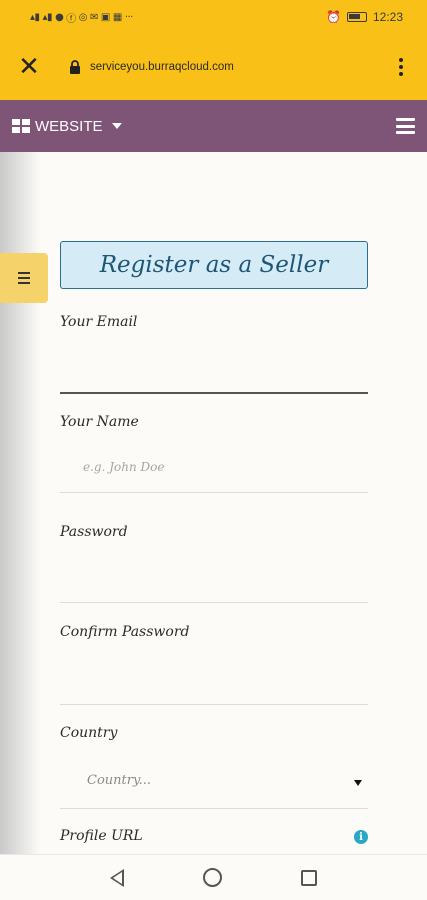 Image resolution: width=427 pixels, height=900 pixels. What do you see at coordinates (105, 17) in the screenshot?
I see `photo-icon: ▣` at bounding box center [105, 17].